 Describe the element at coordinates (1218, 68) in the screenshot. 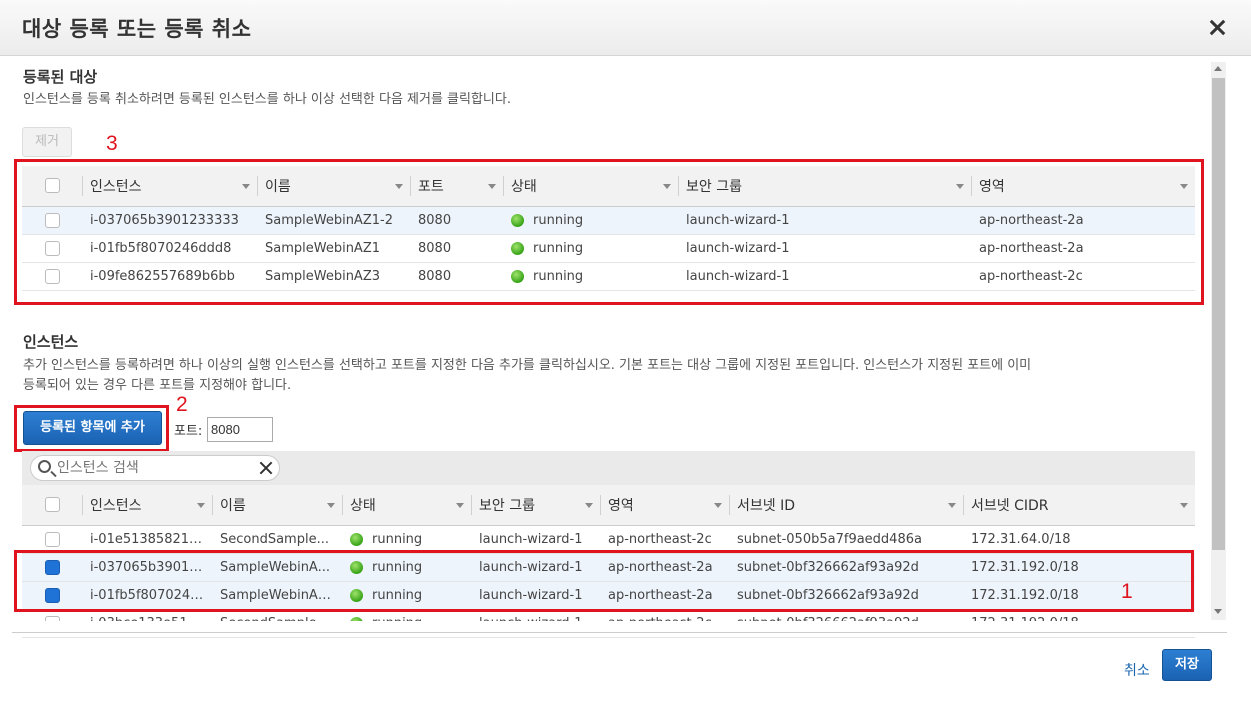

I see `scroll-up-arrow-icon` at that location.